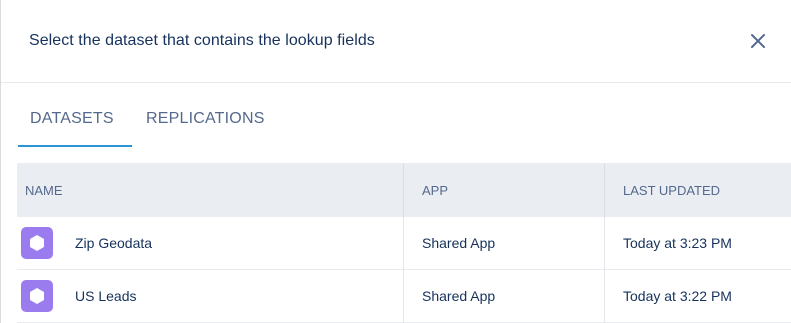 Image resolution: width=791 pixels, height=323 pixels. Describe the element at coordinates (671, 190) in the screenshot. I see `column-header-last-updated: LAST UPDATED` at that location.